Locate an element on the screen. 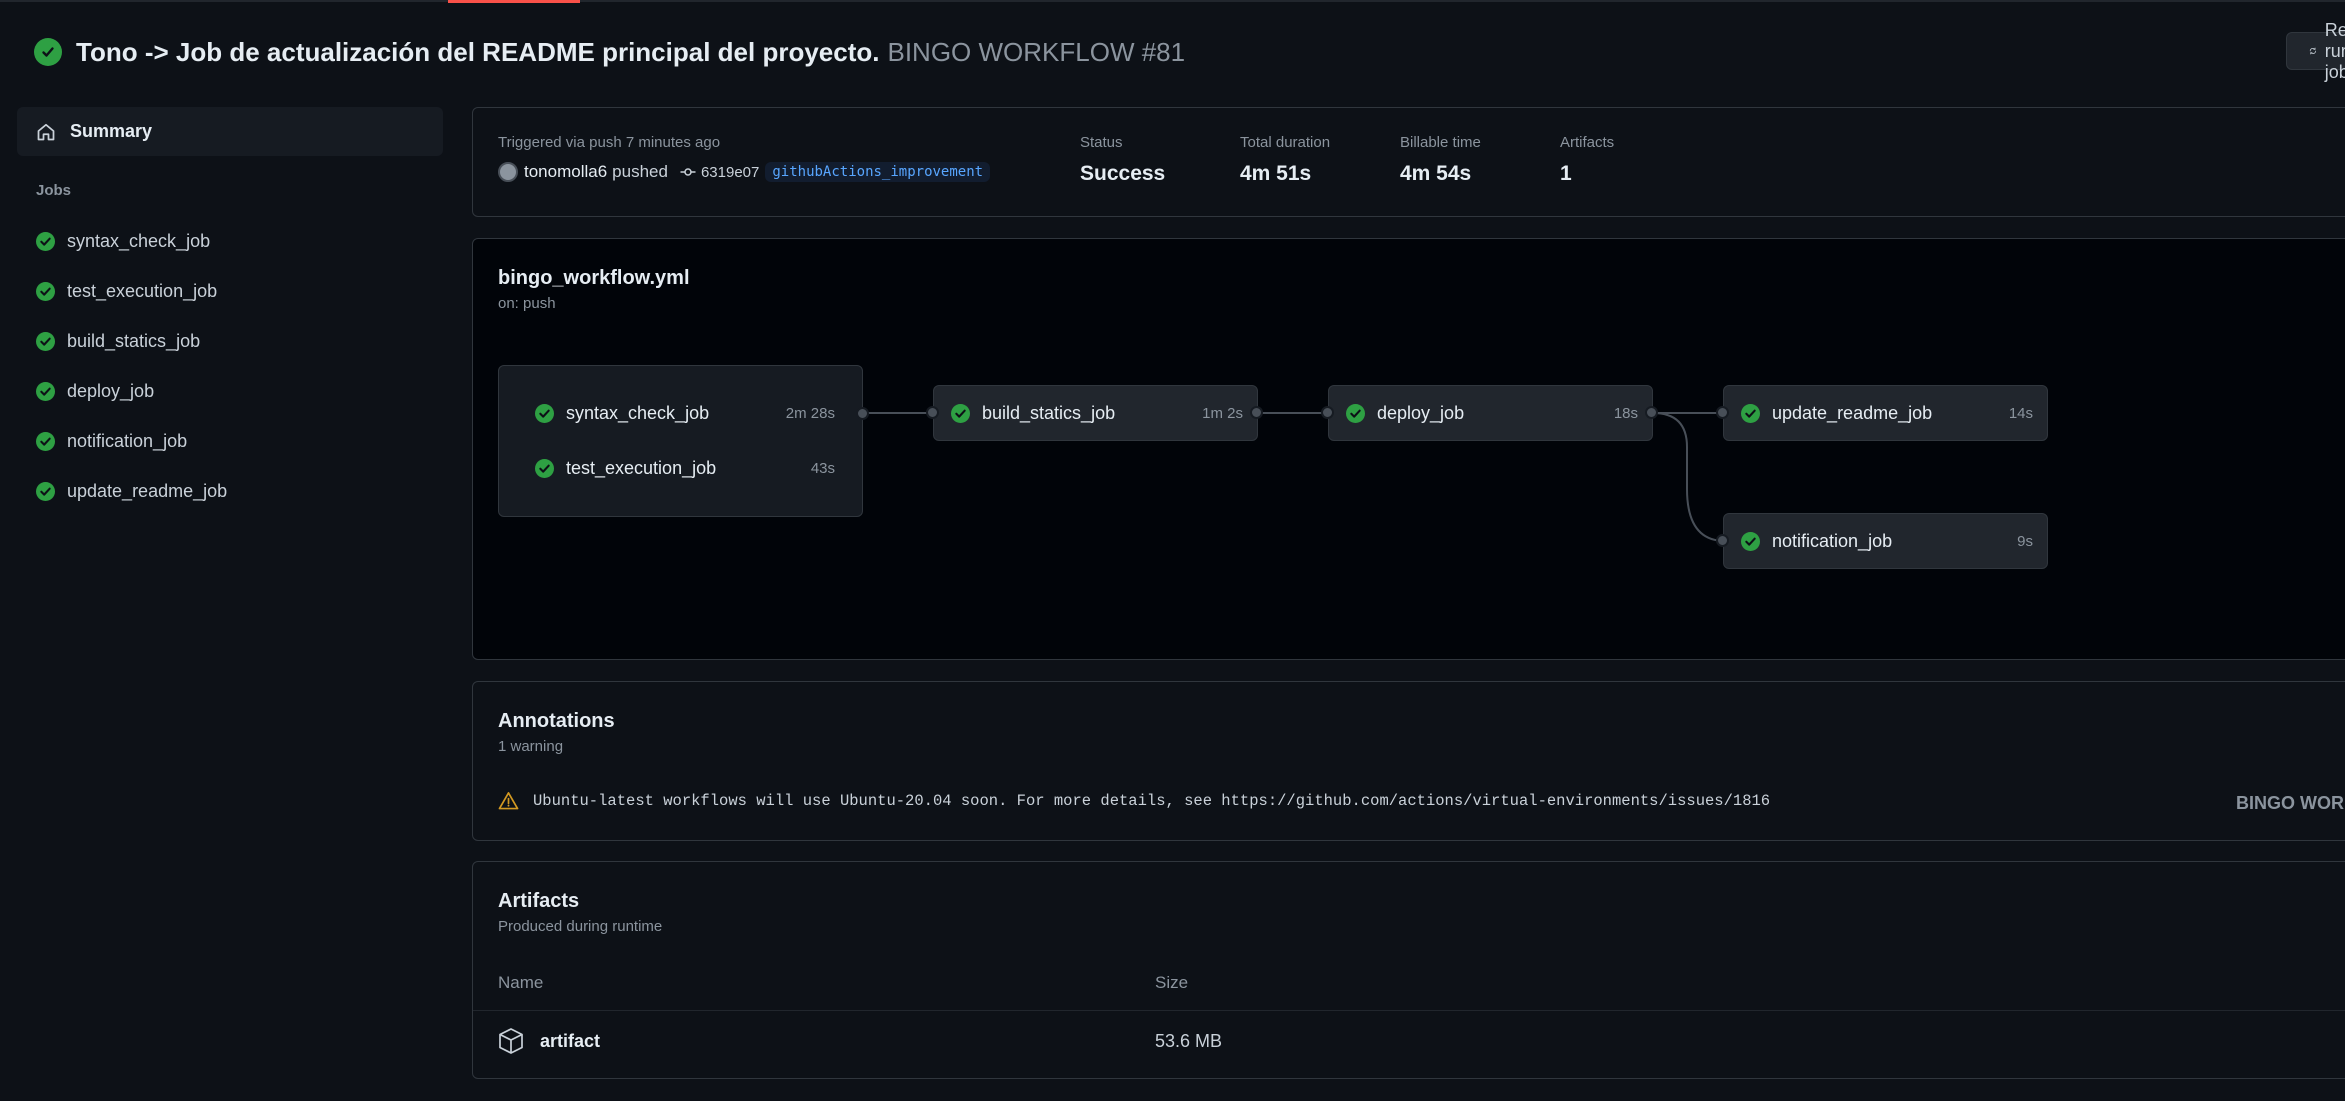  job-name: notification_job is located at coordinates (1832, 540).